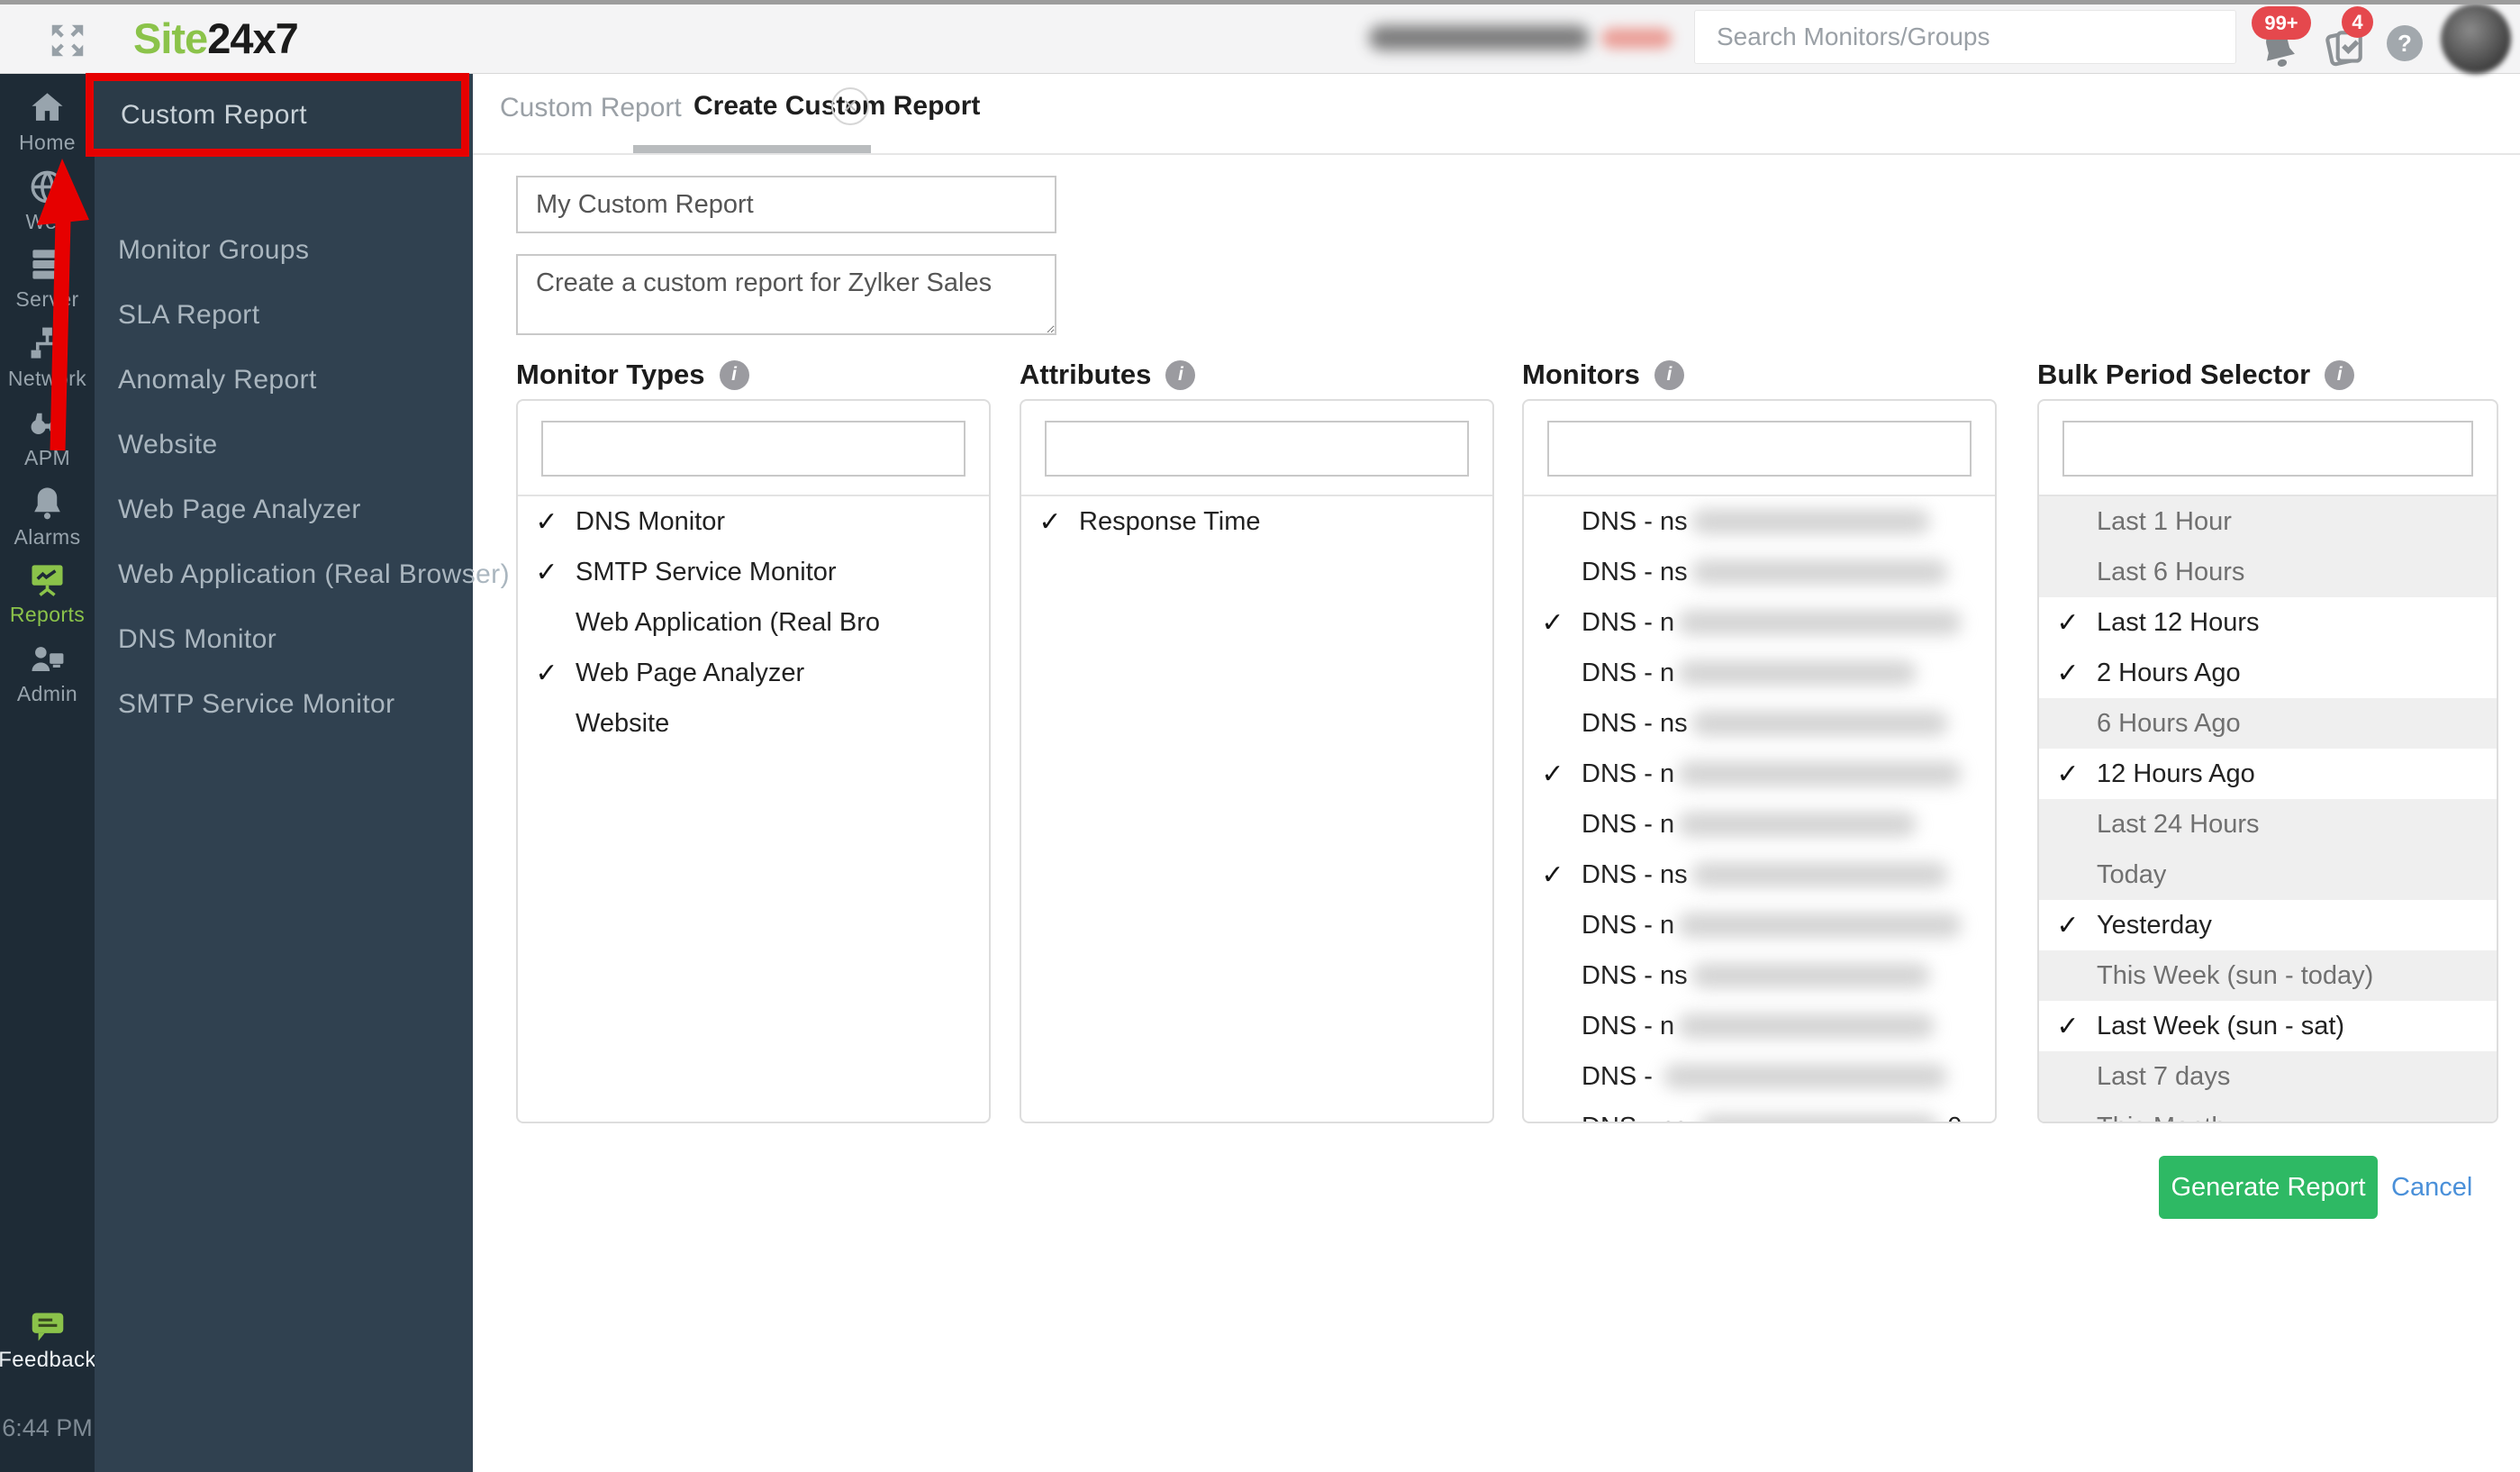  Describe the element at coordinates (47, 614) in the screenshot. I see `nav-label: Reports` at that location.